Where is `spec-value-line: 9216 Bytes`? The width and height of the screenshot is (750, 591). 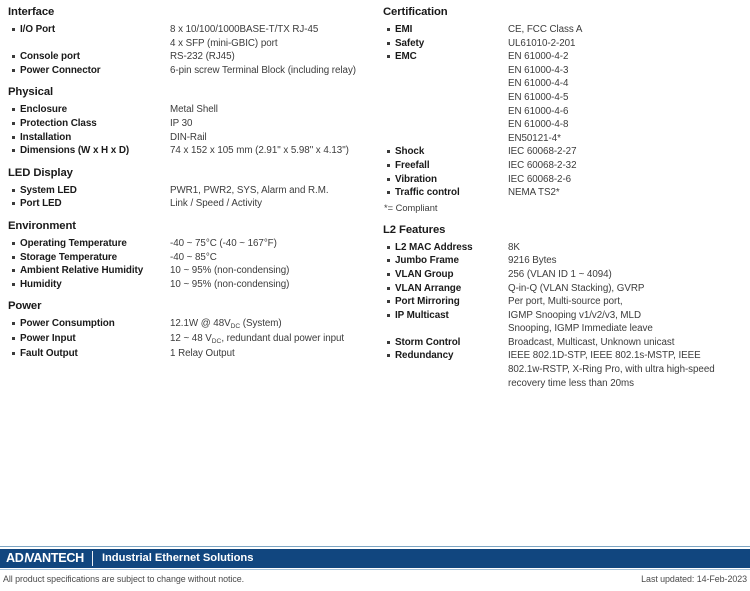
spec-value-line: 9216 Bytes is located at coordinates (532, 261).